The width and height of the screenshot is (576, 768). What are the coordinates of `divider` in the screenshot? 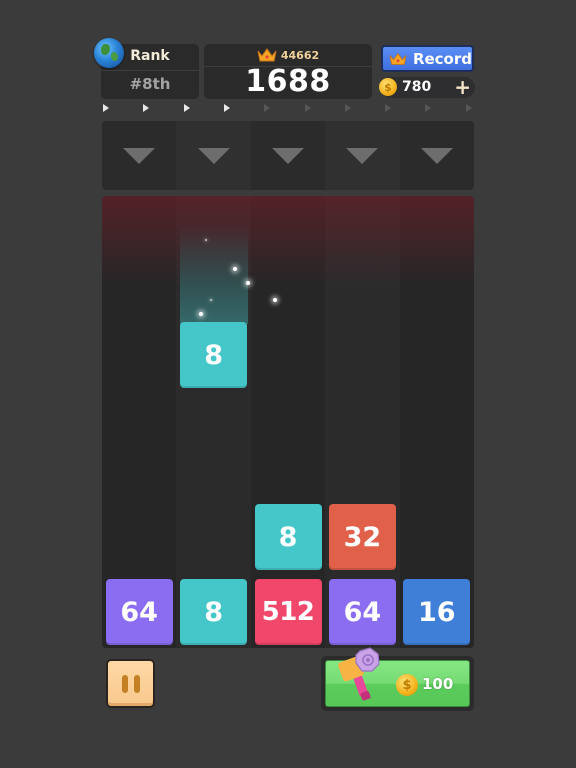 It's located at (150, 70).